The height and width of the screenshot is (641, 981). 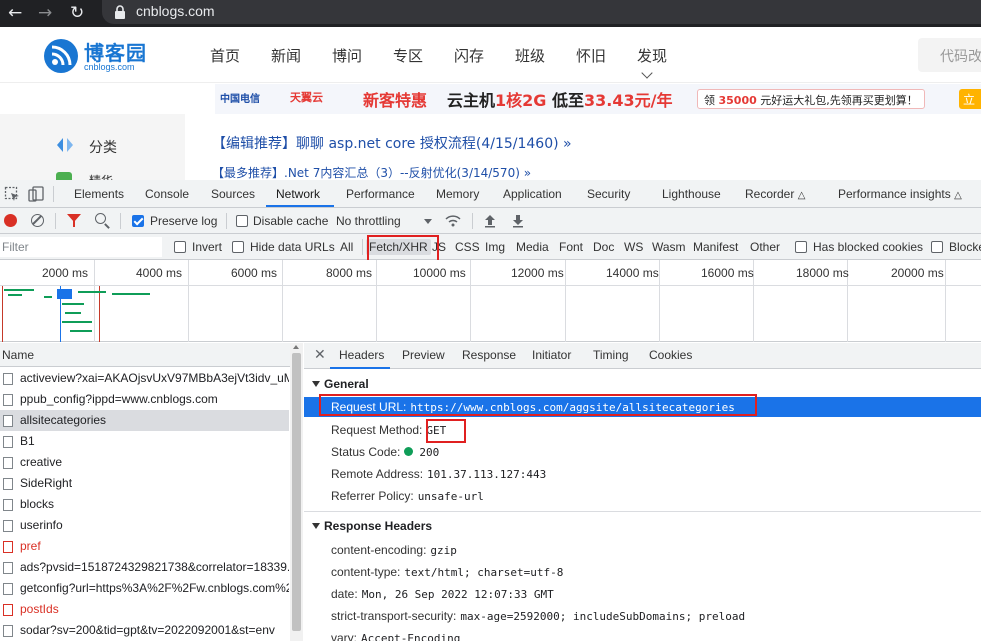 I want to click on disable-cache-checkbox, so click(x=242, y=221).